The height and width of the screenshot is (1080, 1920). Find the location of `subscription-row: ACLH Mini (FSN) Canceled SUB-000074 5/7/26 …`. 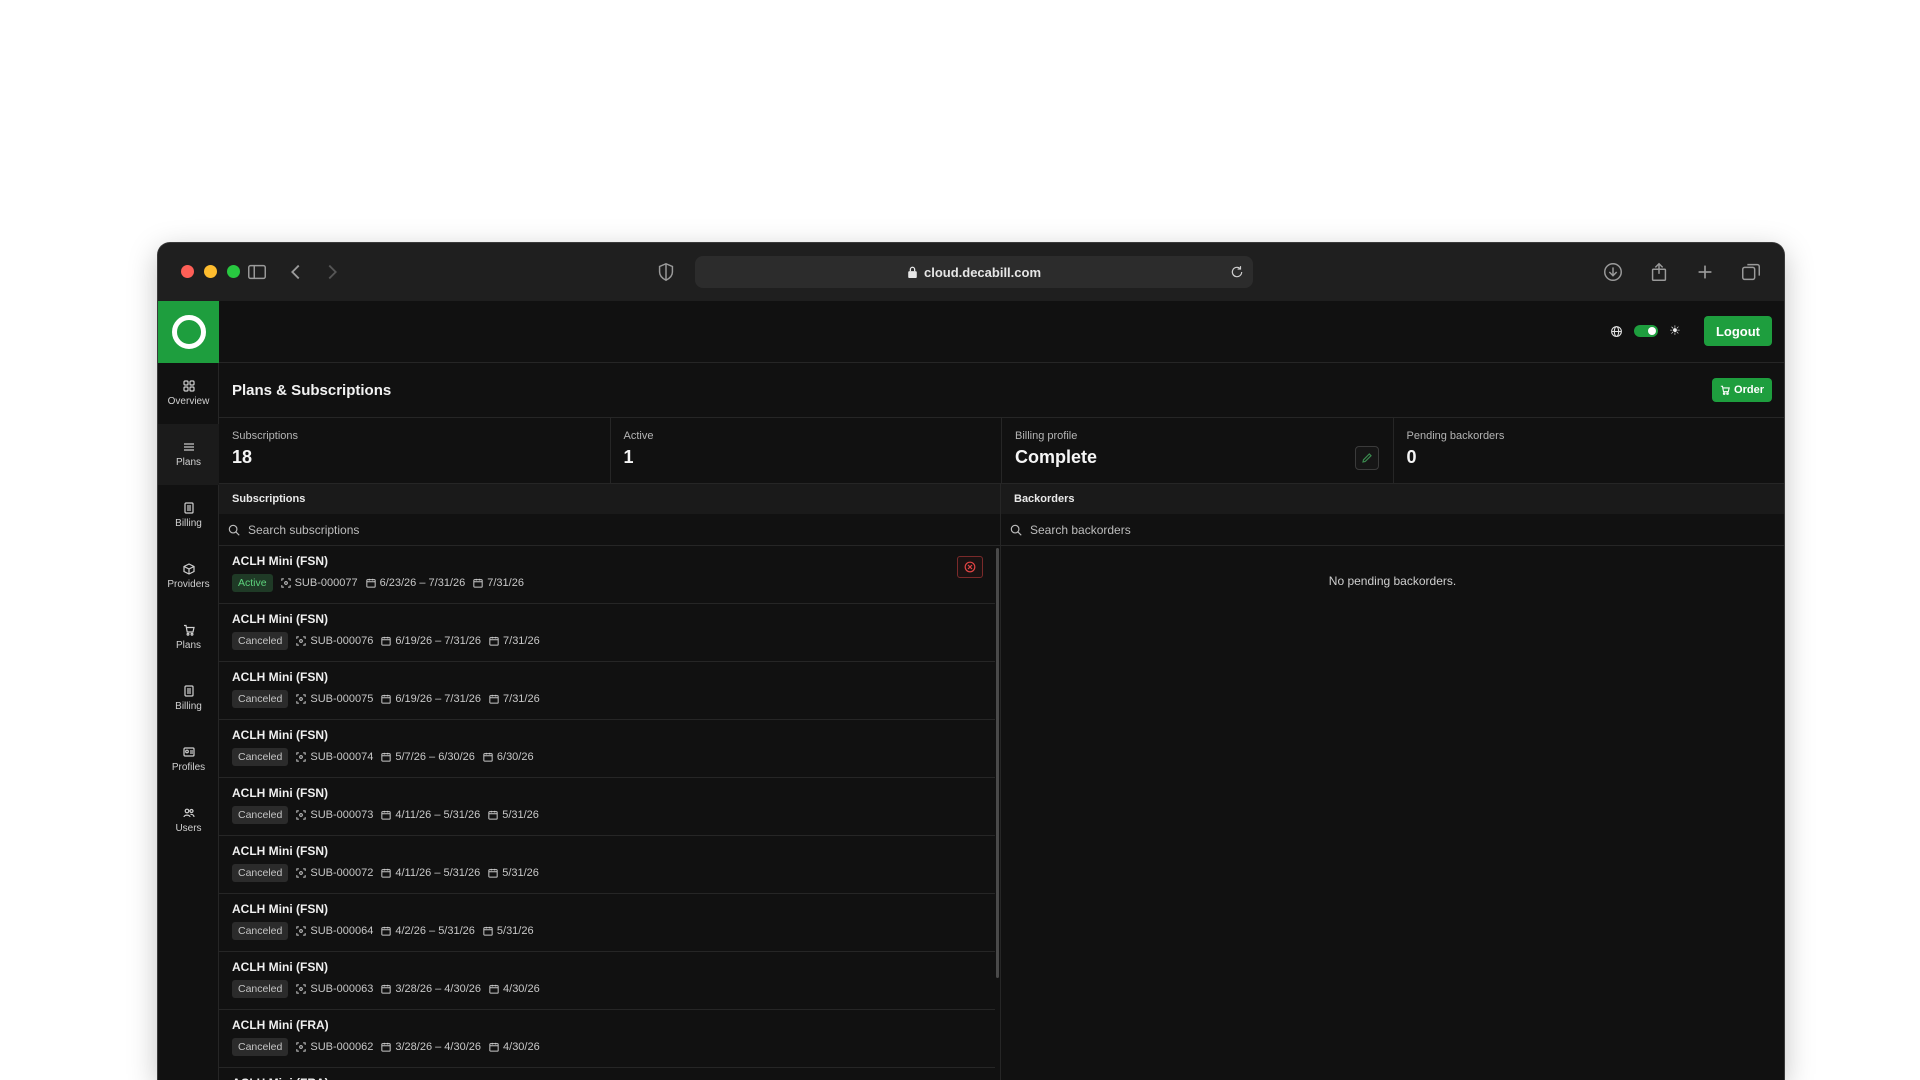

subscription-row: ACLH Mini (FSN) Canceled SUB-000074 5/7/26 … is located at coordinates (607, 749).